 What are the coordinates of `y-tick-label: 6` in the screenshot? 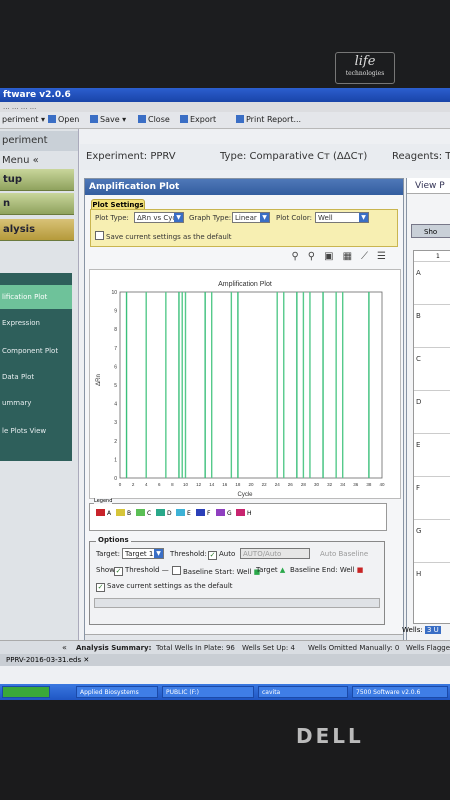 It's located at (115, 367).